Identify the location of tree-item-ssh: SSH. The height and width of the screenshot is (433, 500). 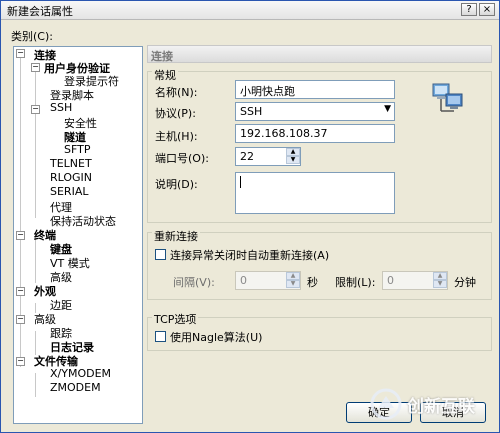
(61, 107).